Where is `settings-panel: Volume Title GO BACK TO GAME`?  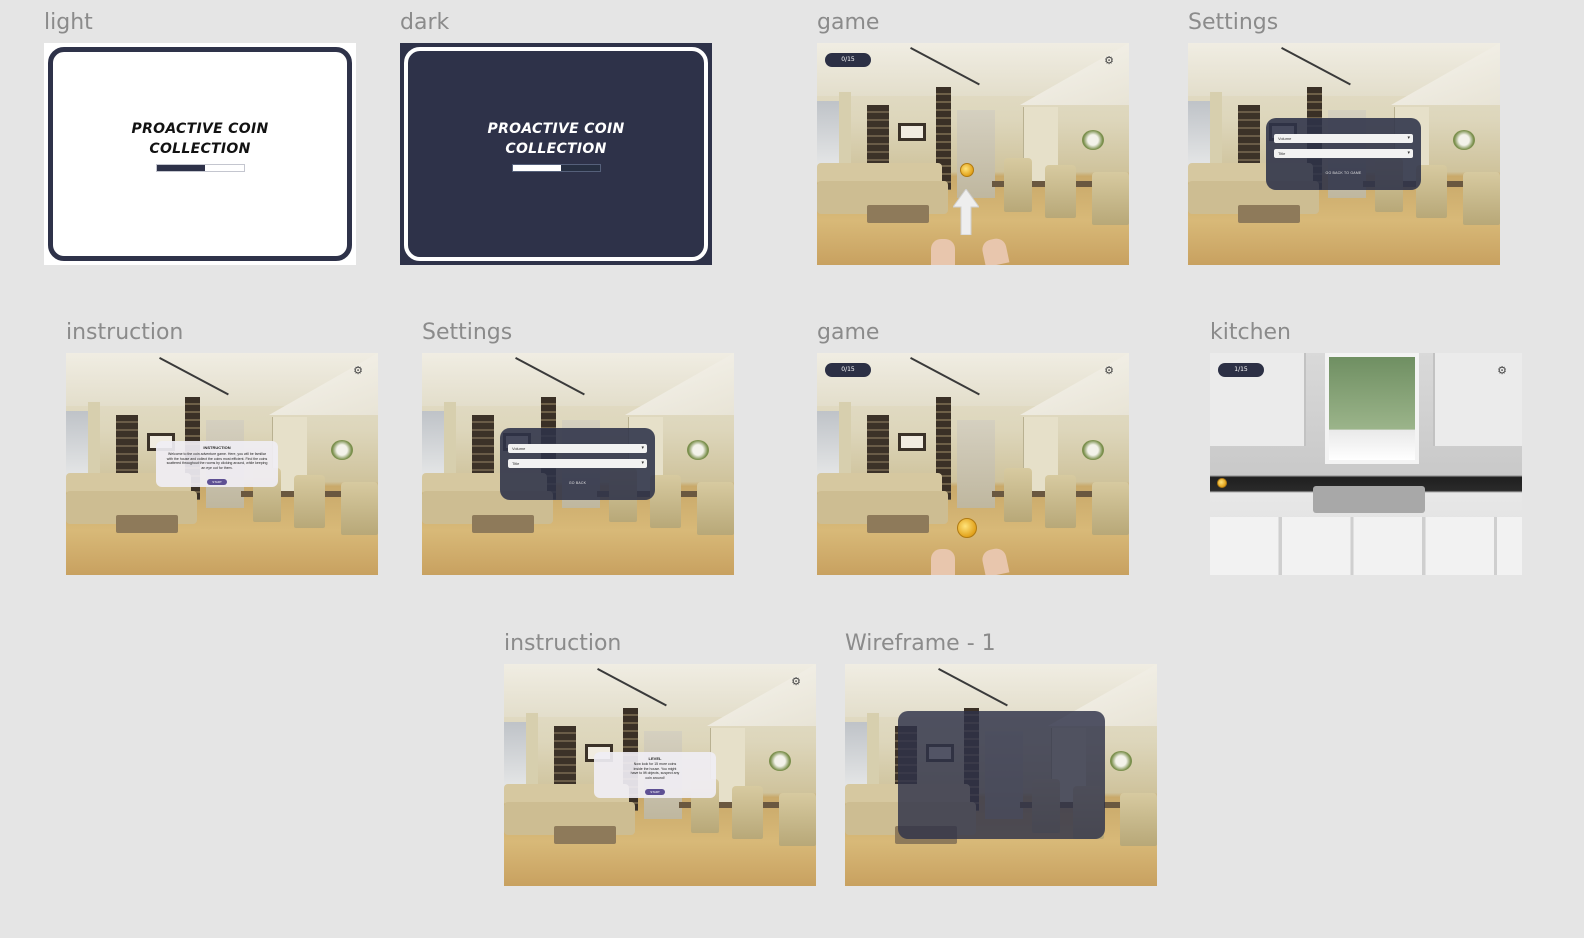
settings-panel: Volume Title GO BACK TO GAME is located at coordinates (1343, 154).